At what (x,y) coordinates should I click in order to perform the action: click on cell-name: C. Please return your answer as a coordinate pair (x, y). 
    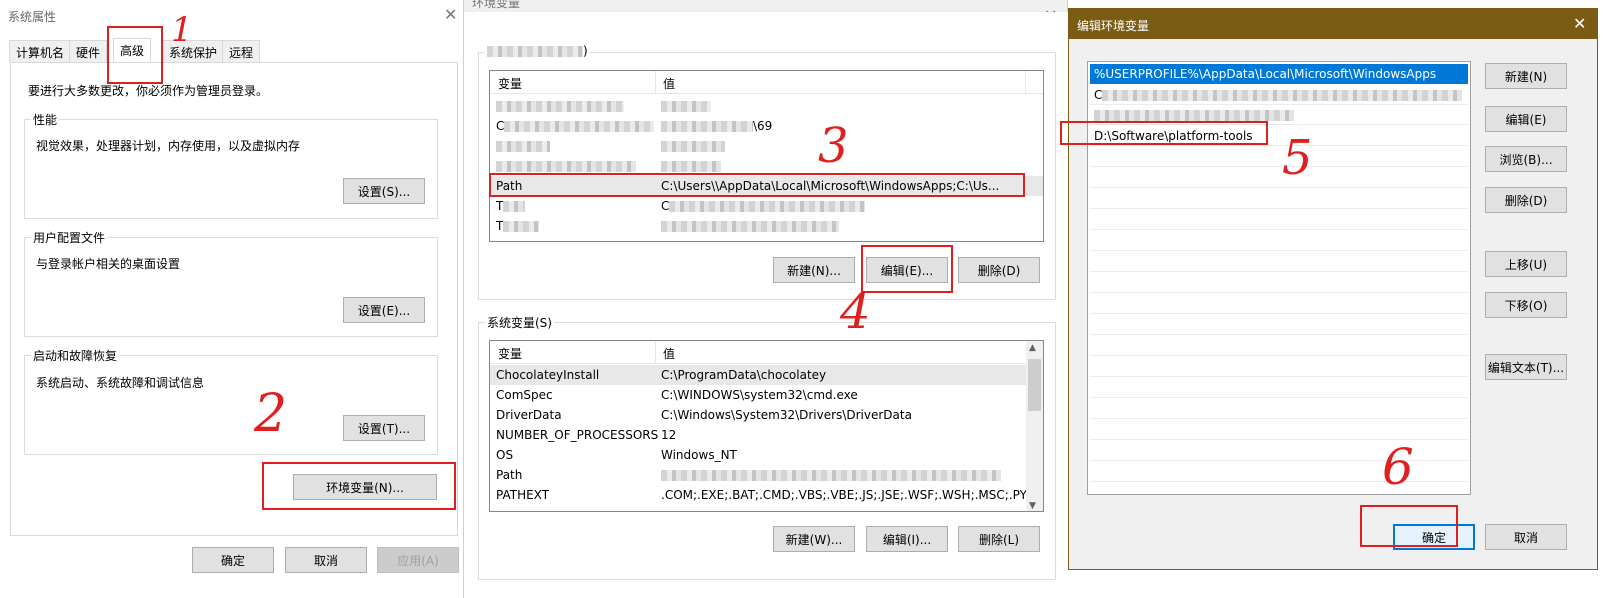
    Looking at the image, I should click on (500, 126).